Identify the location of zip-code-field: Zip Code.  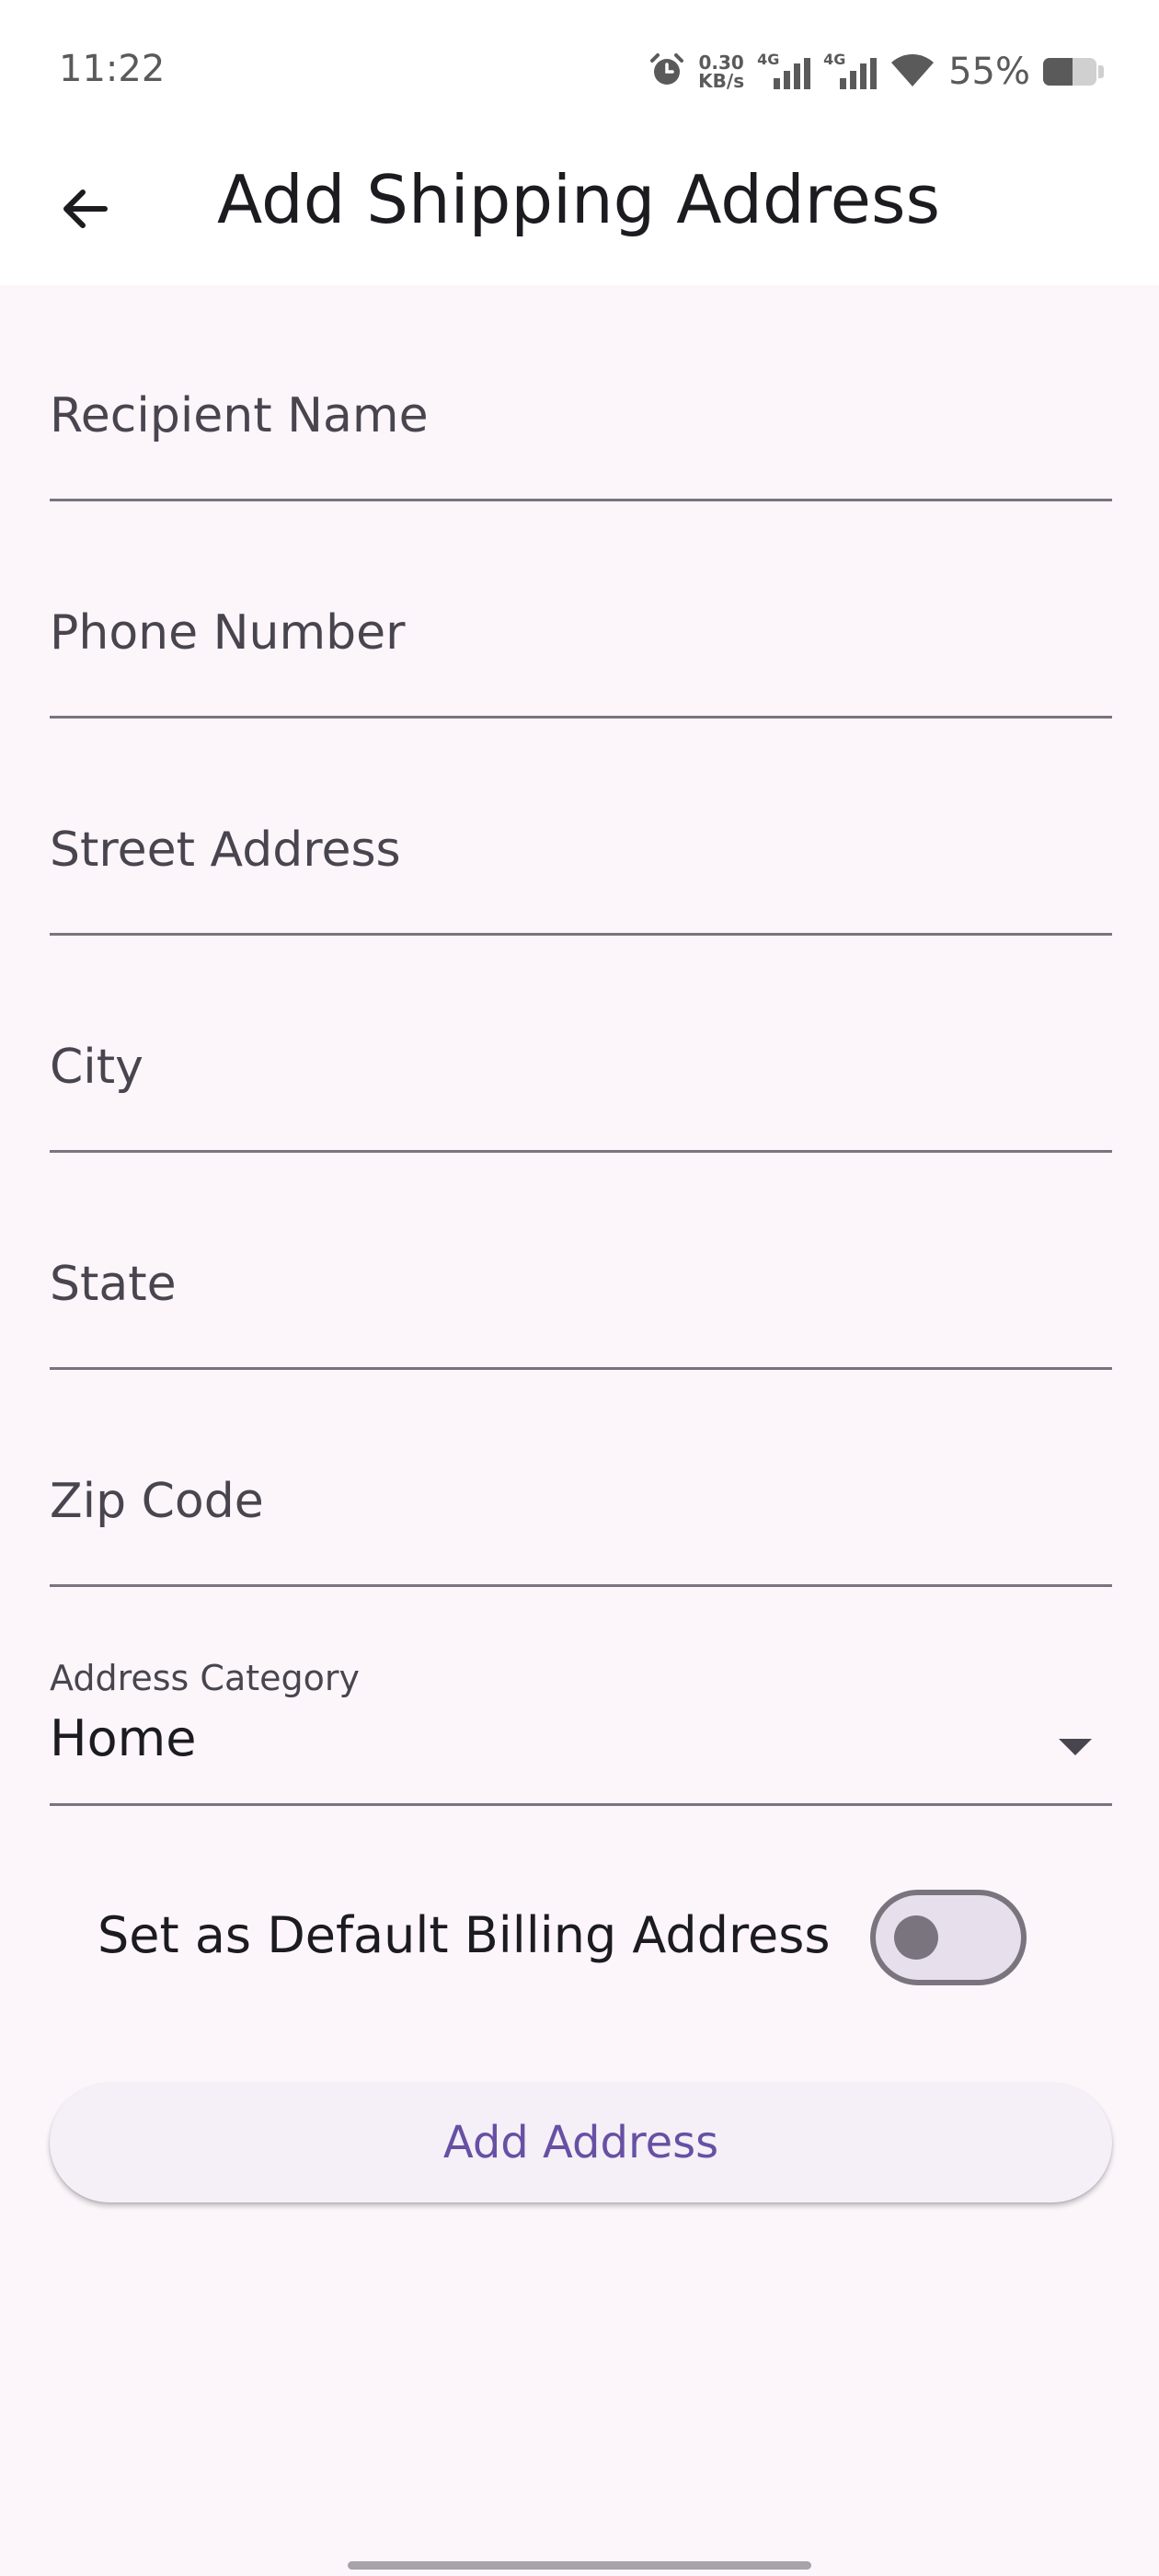
(581, 1478).